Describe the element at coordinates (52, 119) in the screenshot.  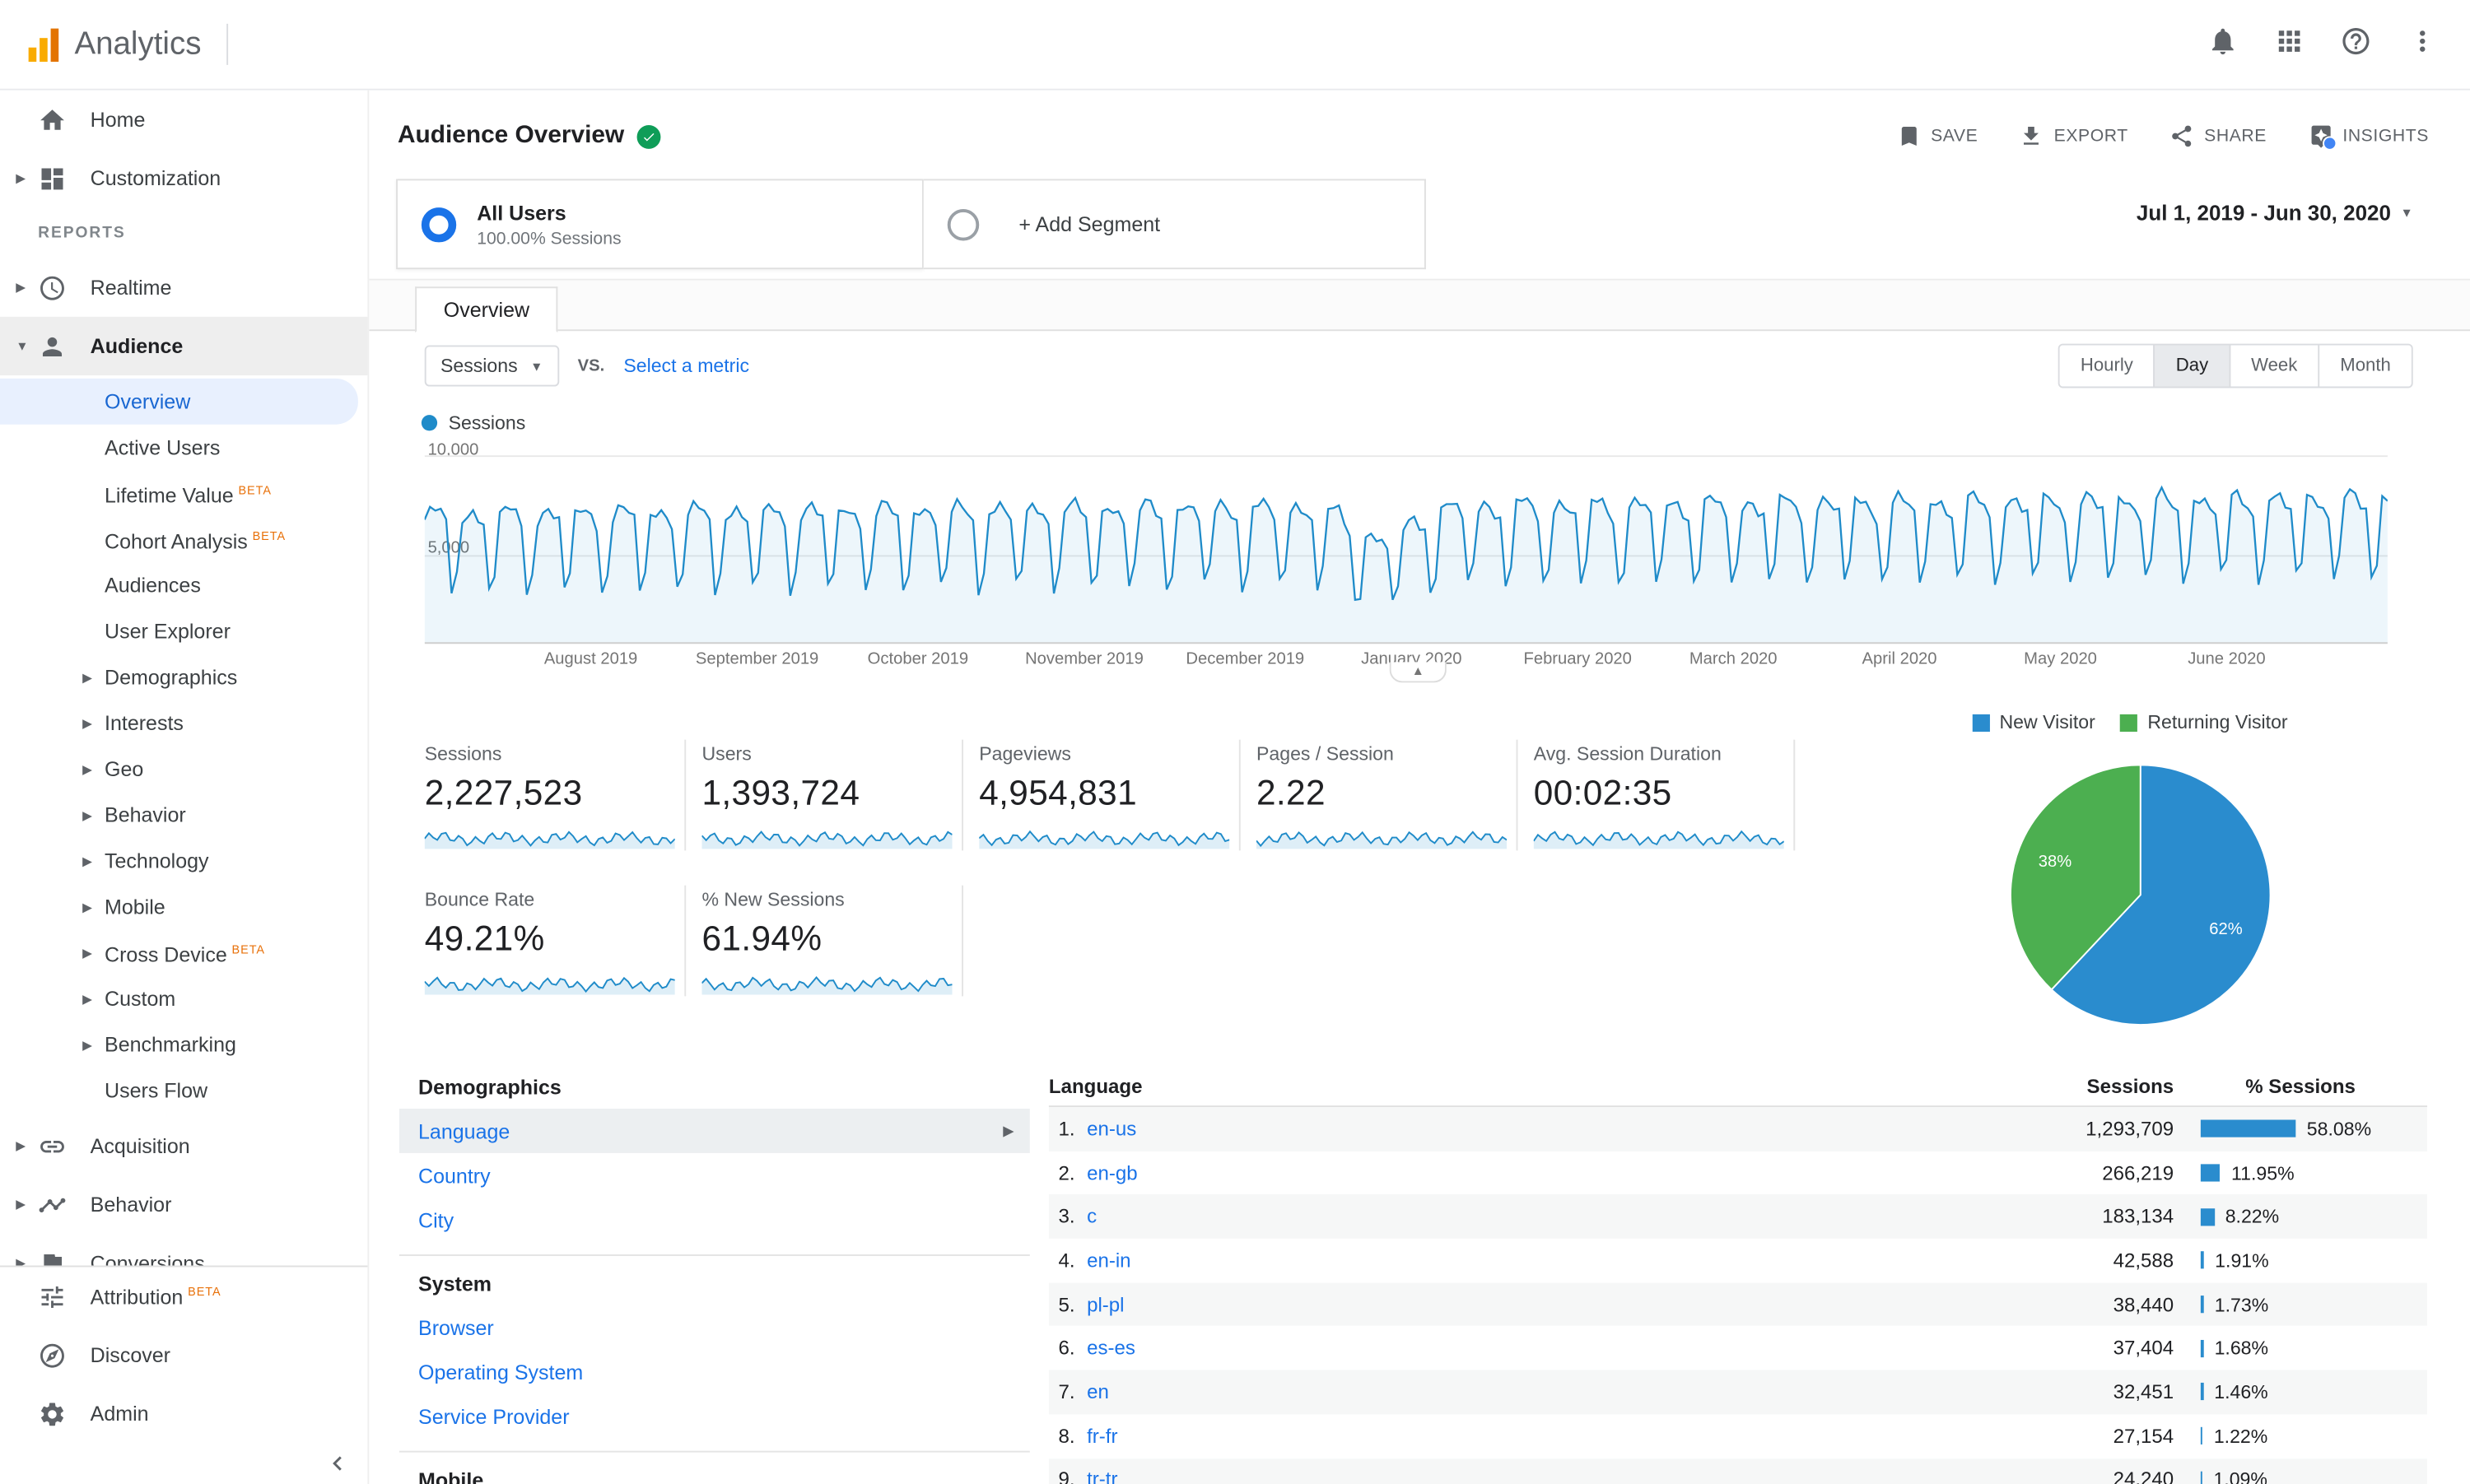
I see `home-icon` at that location.